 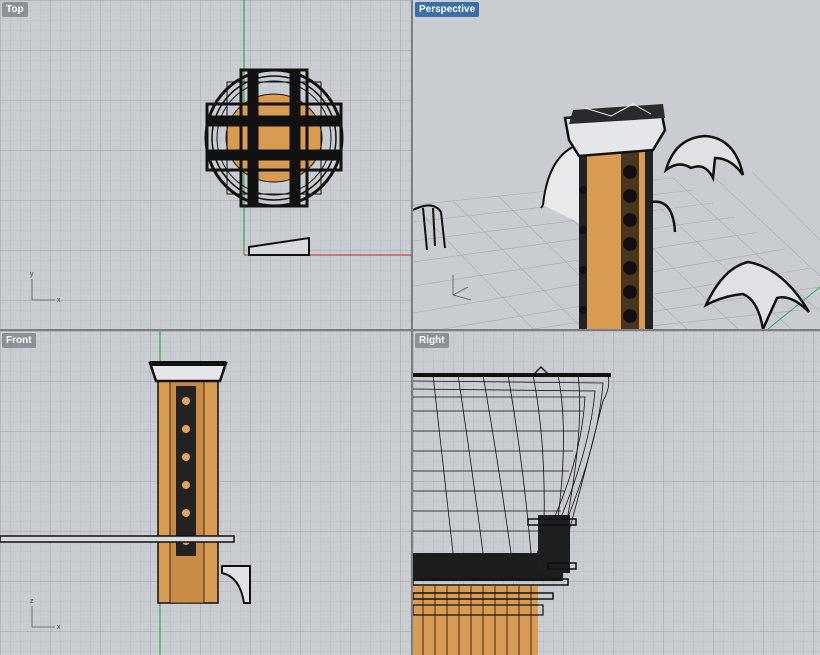 What do you see at coordinates (432, 340) in the screenshot?
I see `viewport-title-right: Right` at bounding box center [432, 340].